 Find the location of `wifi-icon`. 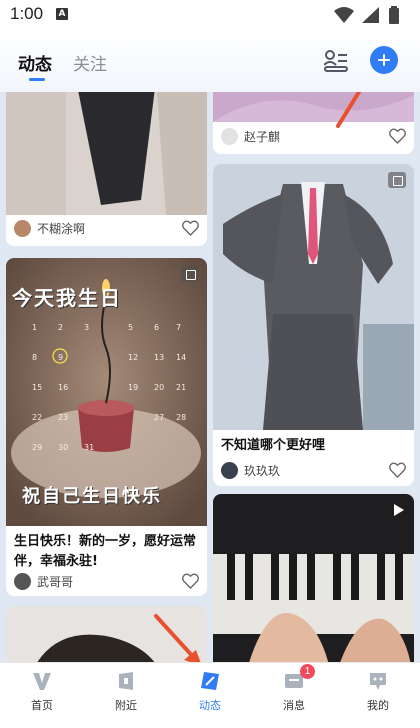

wifi-icon is located at coordinates (344, 15).